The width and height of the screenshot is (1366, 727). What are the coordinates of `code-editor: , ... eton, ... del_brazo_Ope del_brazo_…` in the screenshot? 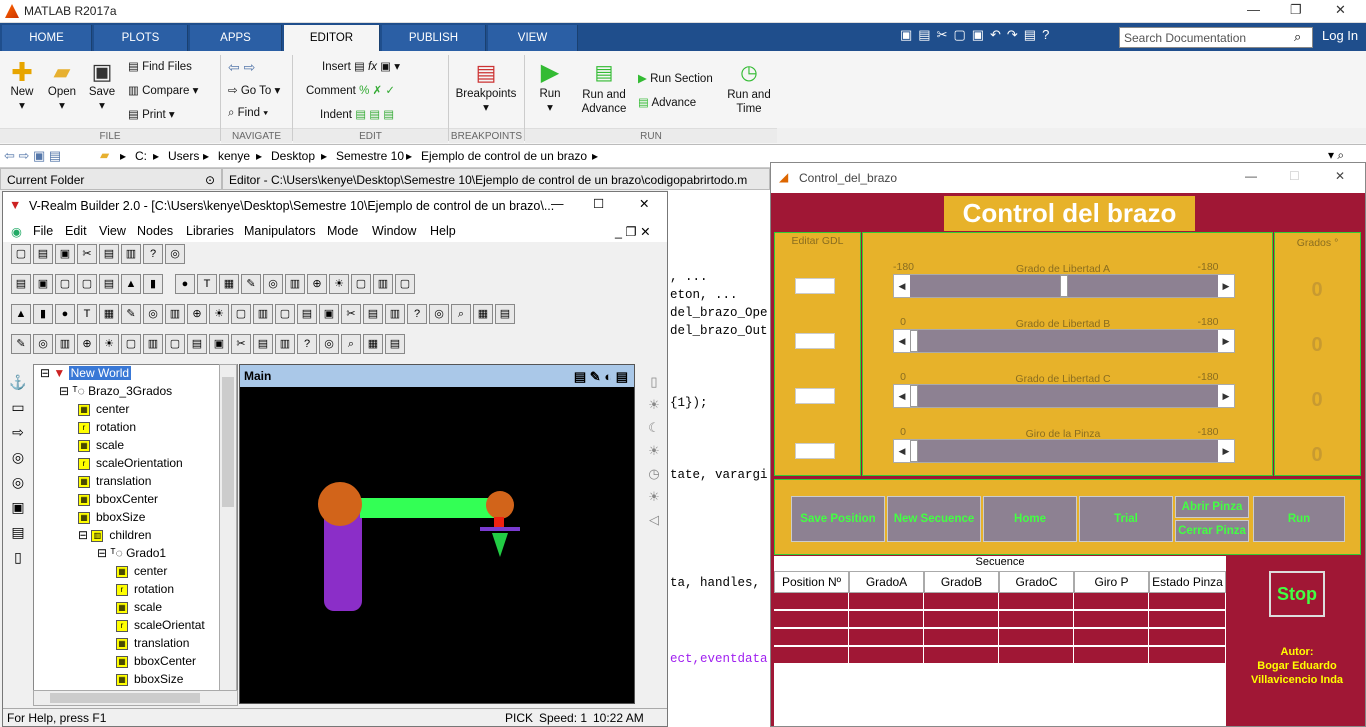 It's located at (719, 458).